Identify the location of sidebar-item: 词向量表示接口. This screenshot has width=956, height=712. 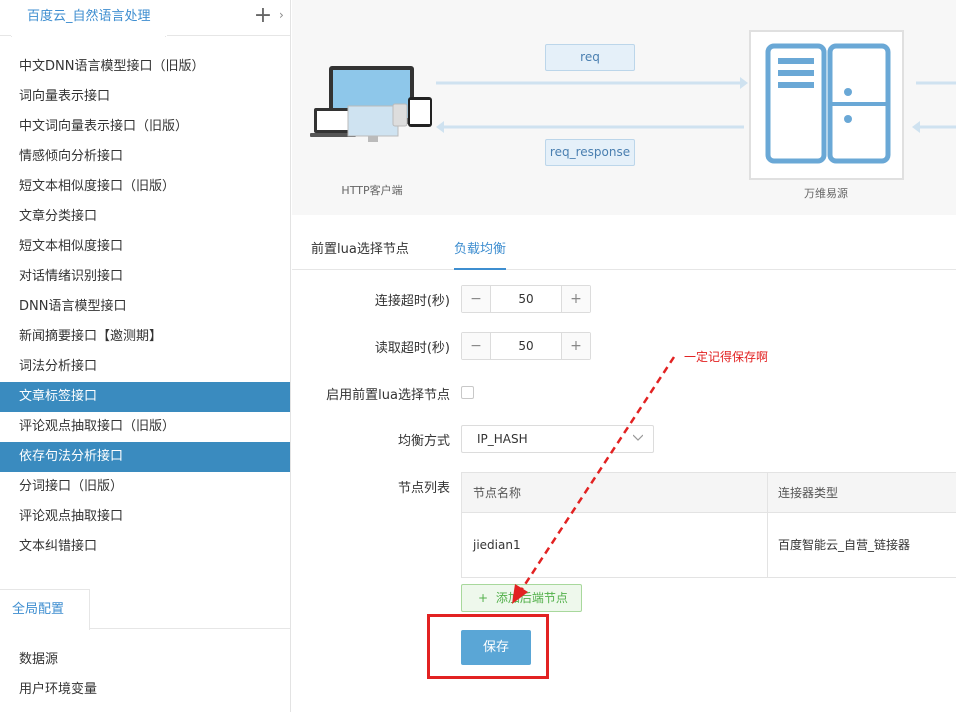
(145, 97).